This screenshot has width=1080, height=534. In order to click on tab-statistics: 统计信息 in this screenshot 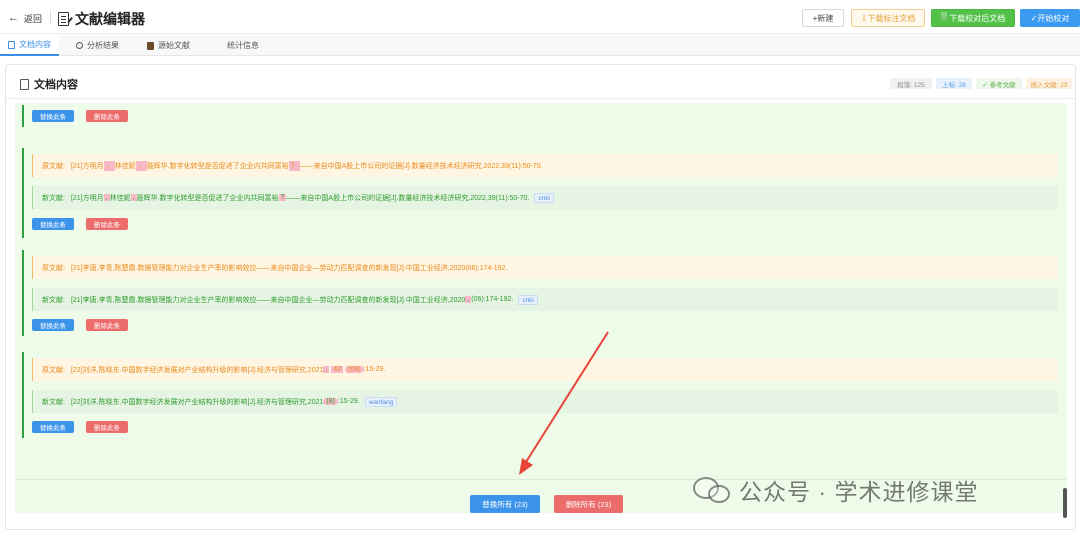, I will do `click(237, 45)`.